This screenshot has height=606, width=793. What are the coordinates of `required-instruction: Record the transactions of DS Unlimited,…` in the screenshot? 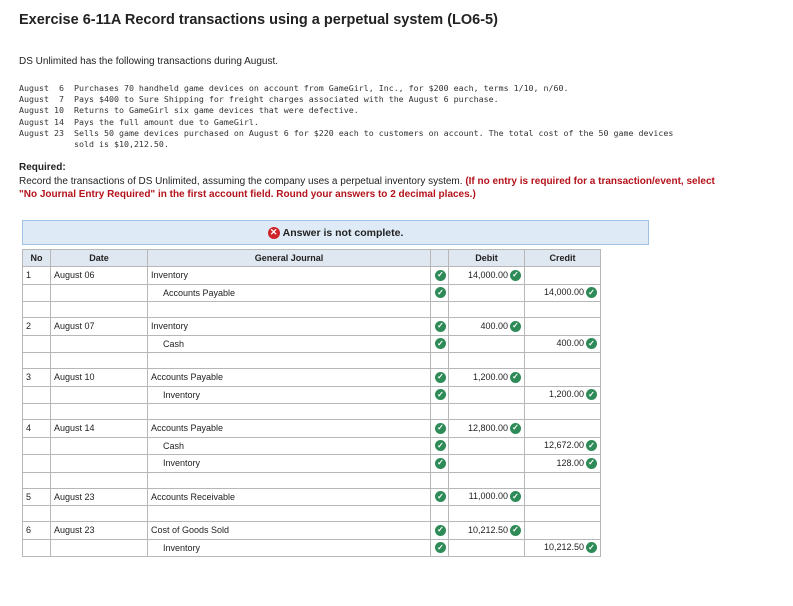 It's located at (241, 181).